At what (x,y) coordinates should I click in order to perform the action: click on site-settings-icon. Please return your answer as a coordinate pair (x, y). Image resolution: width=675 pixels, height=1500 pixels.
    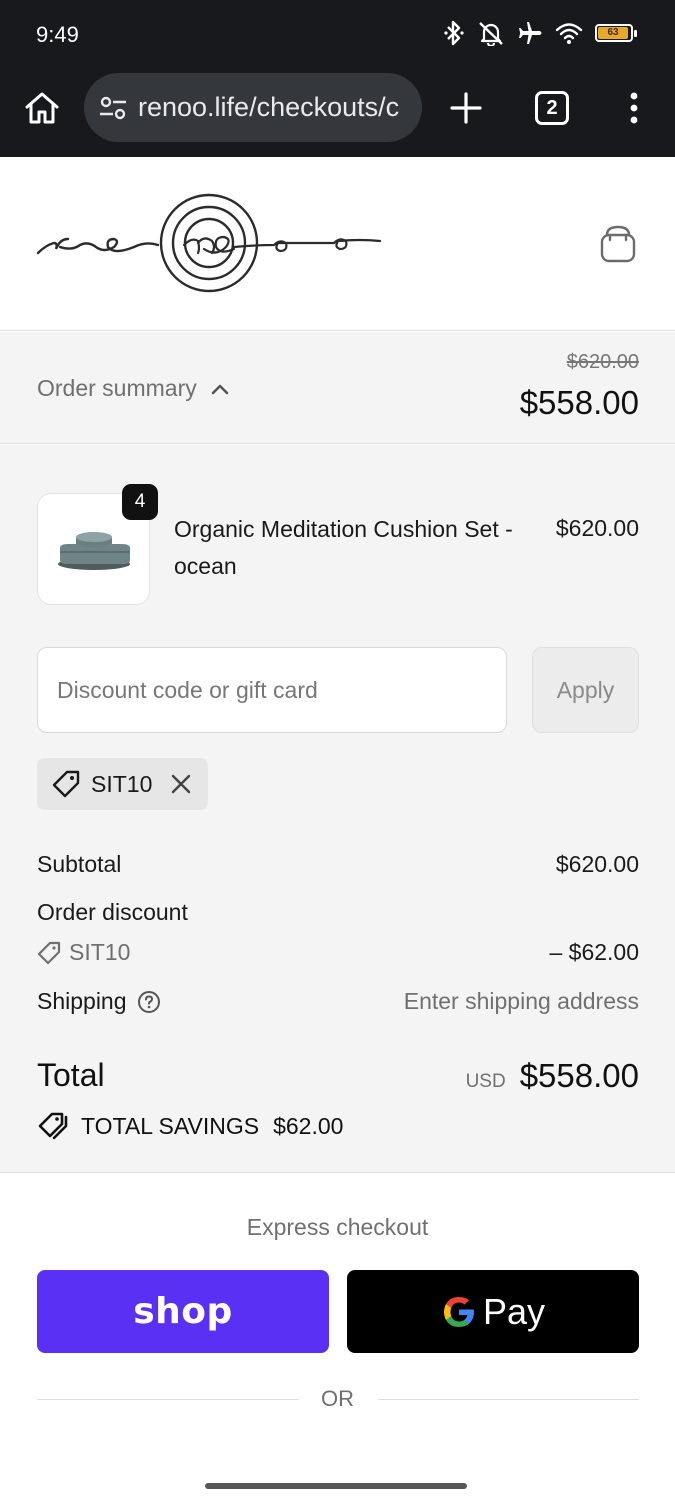
    Looking at the image, I should click on (113, 108).